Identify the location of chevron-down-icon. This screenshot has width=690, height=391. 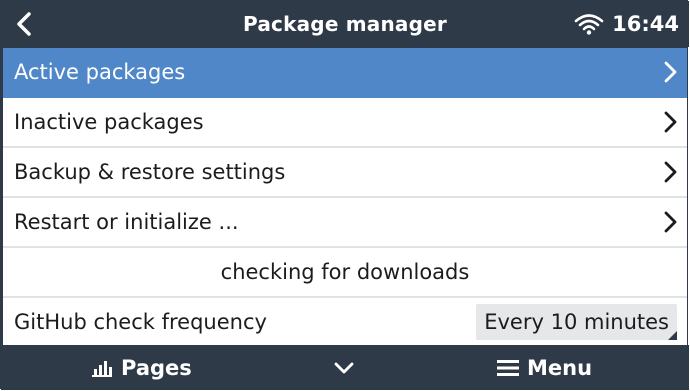
(344, 368).